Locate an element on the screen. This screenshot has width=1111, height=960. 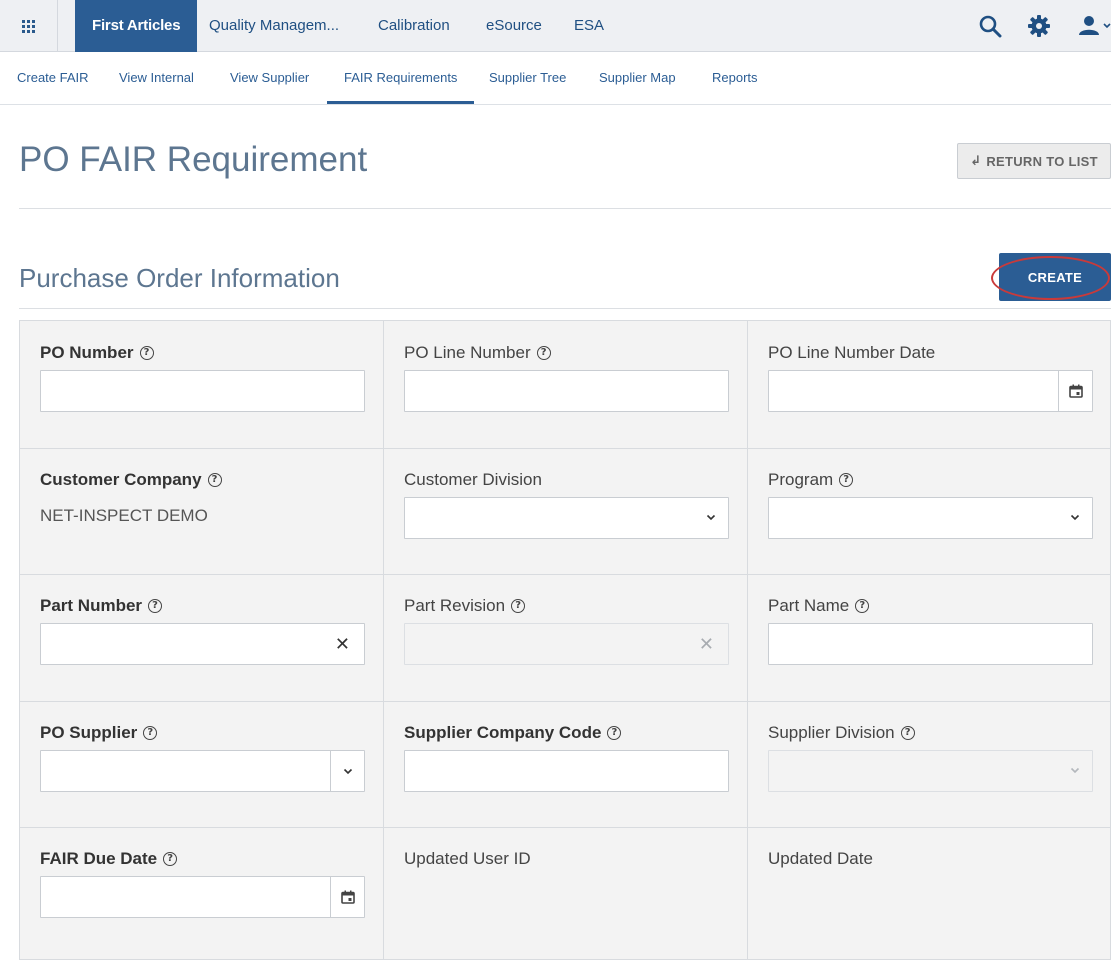
apps-menu-button is located at coordinates (29, 26).